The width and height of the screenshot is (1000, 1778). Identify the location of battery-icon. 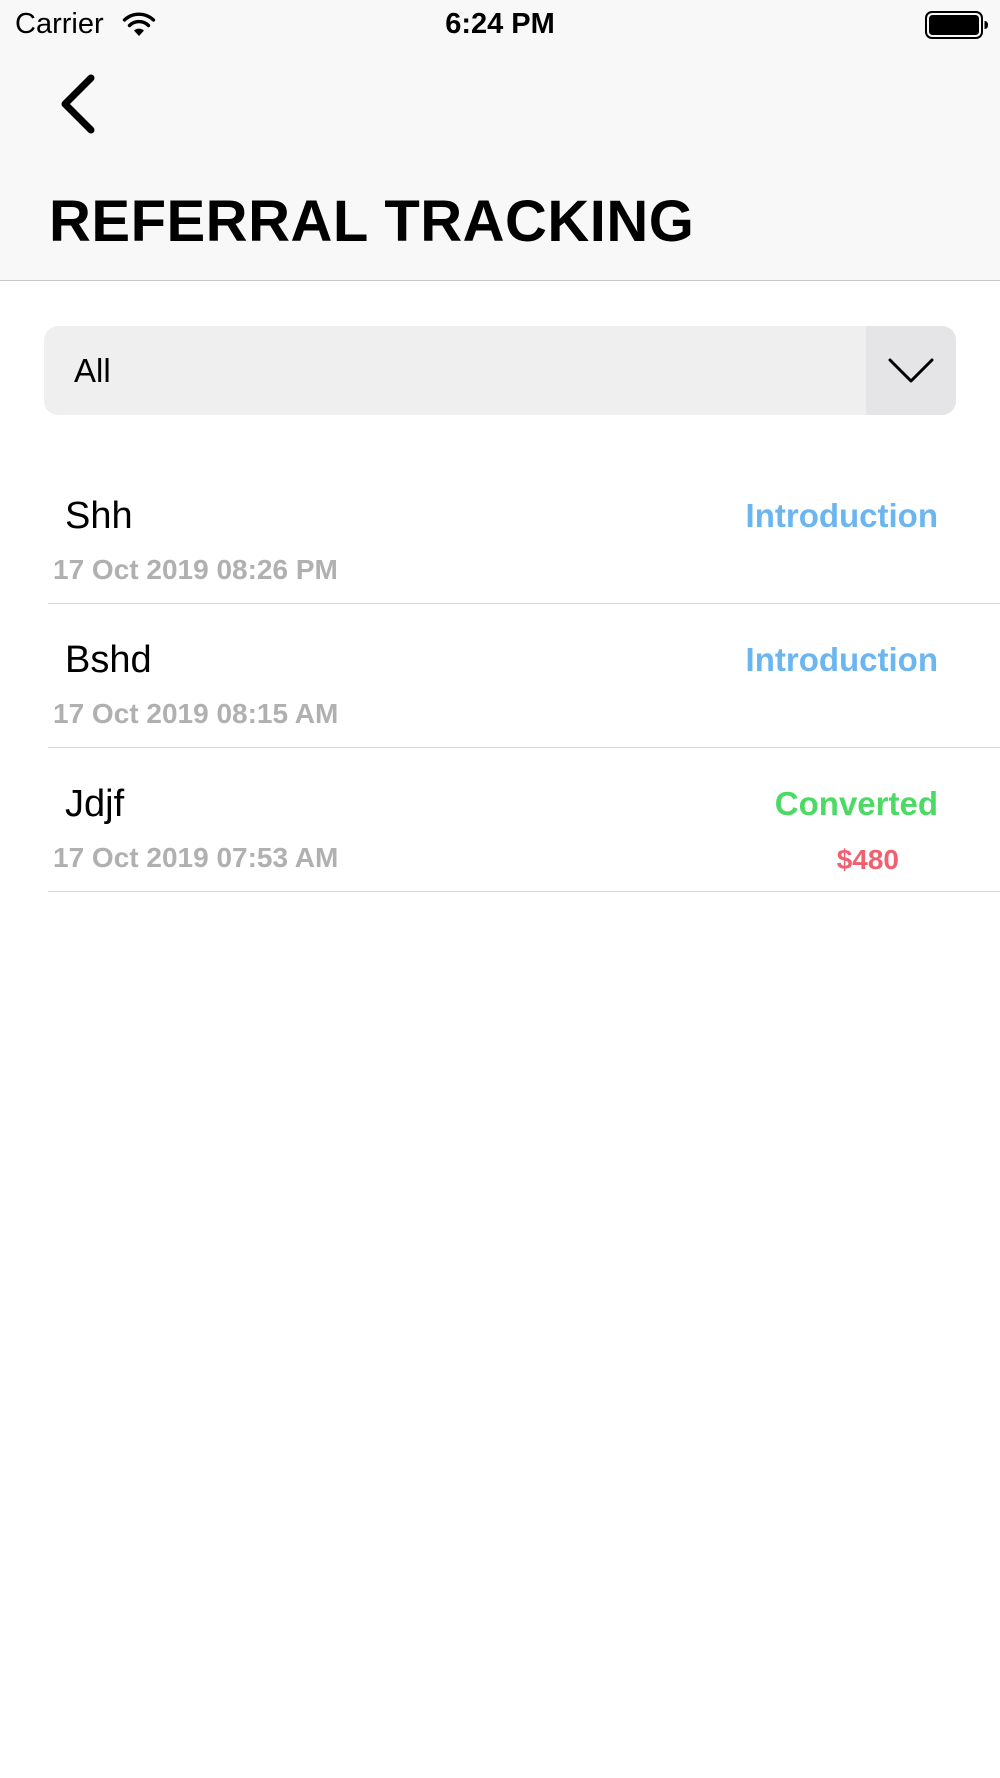
(956, 25).